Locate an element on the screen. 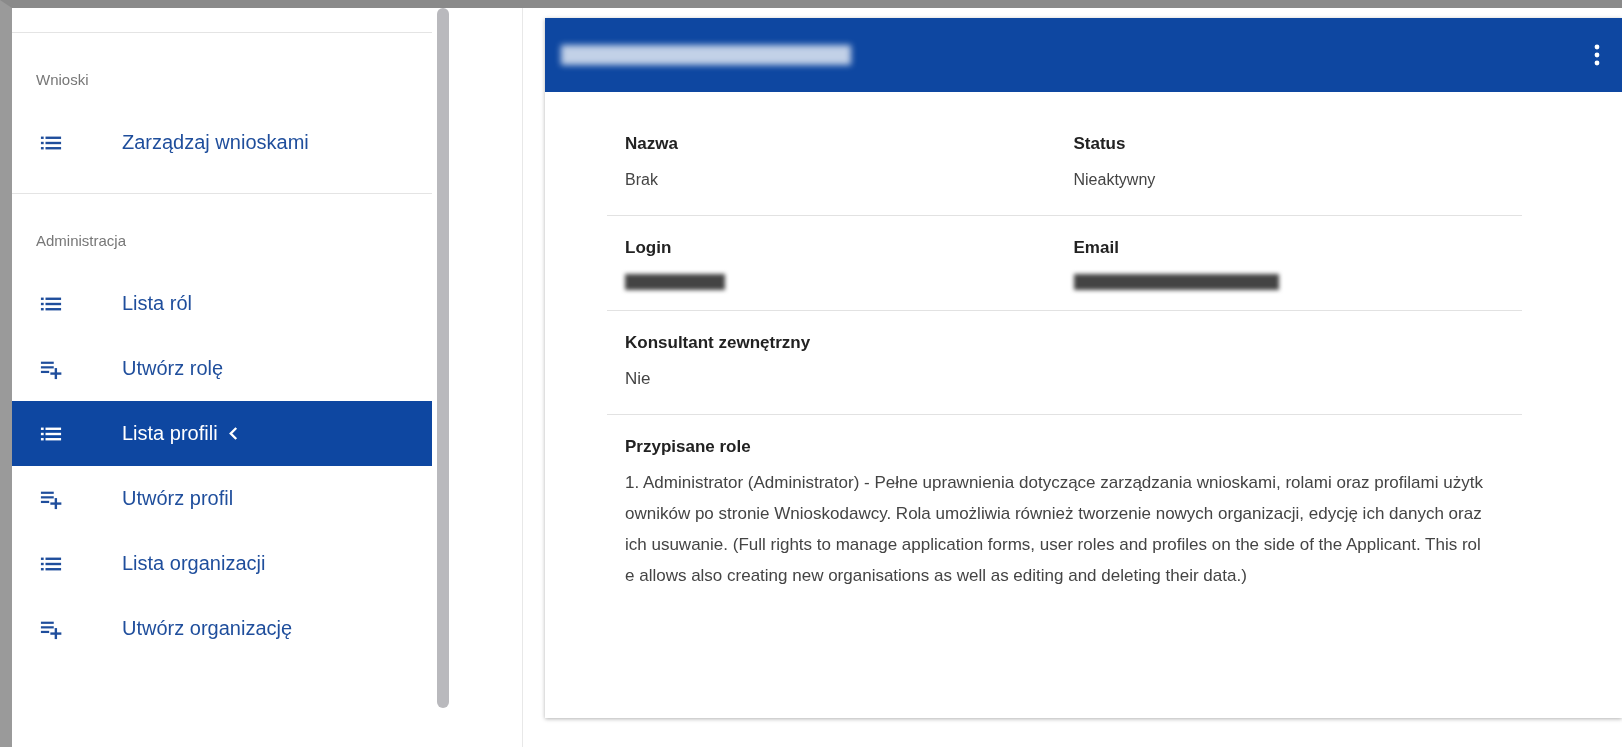 This screenshot has width=1622, height=747. sidebar-item: Lista organizacji is located at coordinates (222, 563).